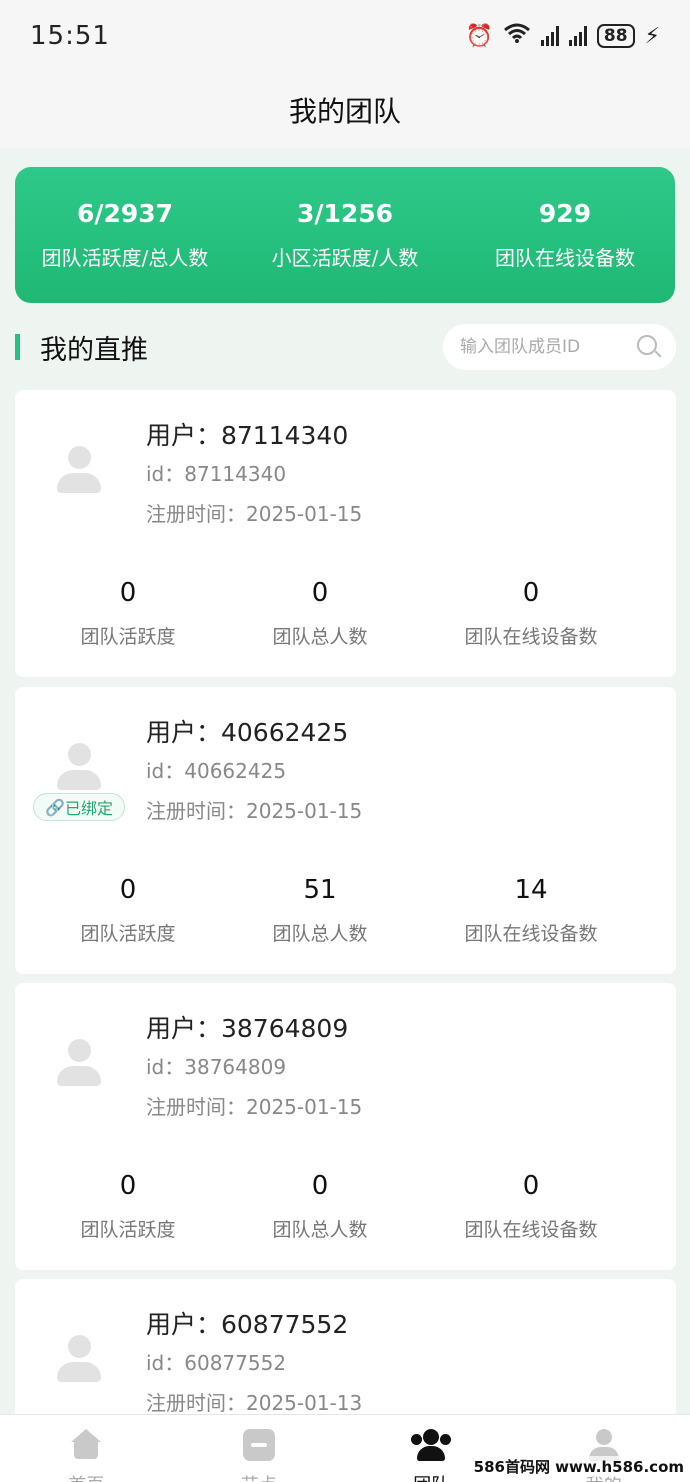 Image resolution: width=690 pixels, height=1482 pixels. What do you see at coordinates (94, 350) in the screenshot?
I see `section-title: 我的直推` at bounding box center [94, 350].